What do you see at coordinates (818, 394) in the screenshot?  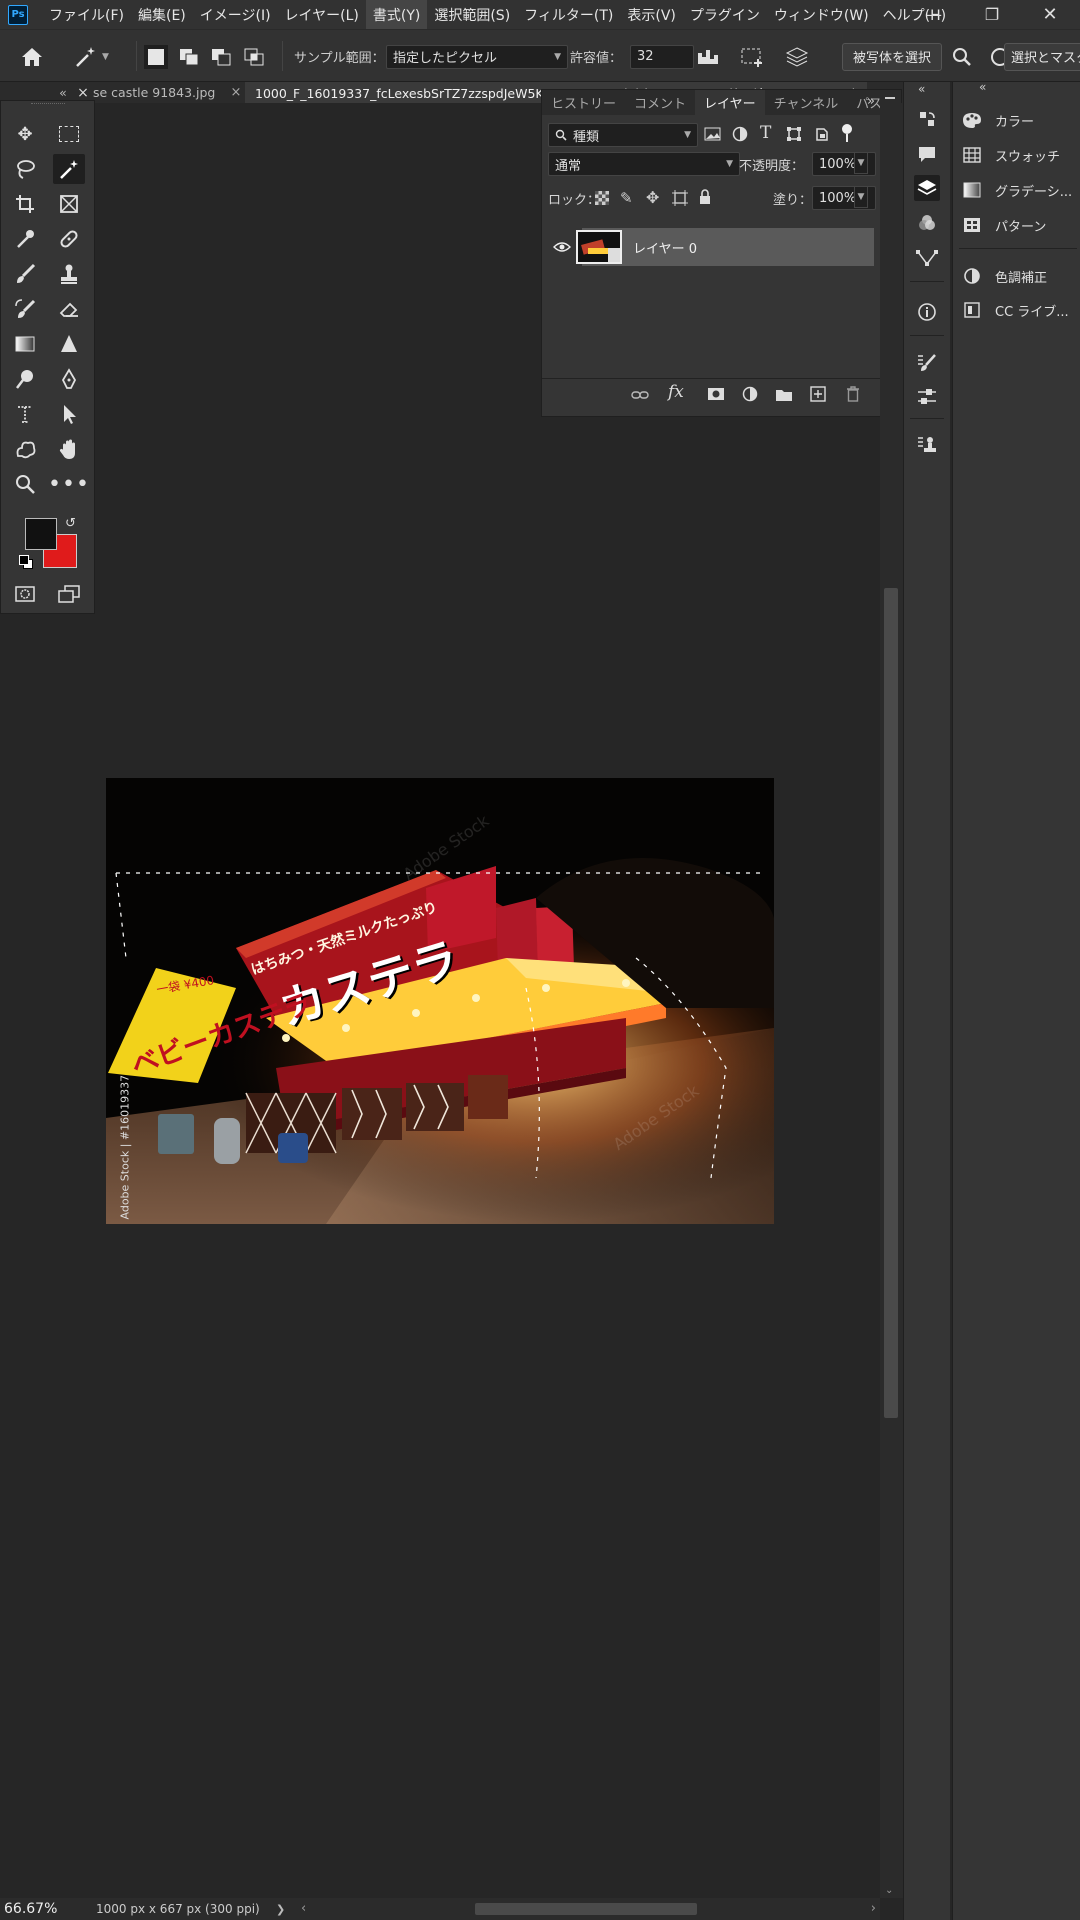 I see `new-layer-icon` at bounding box center [818, 394].